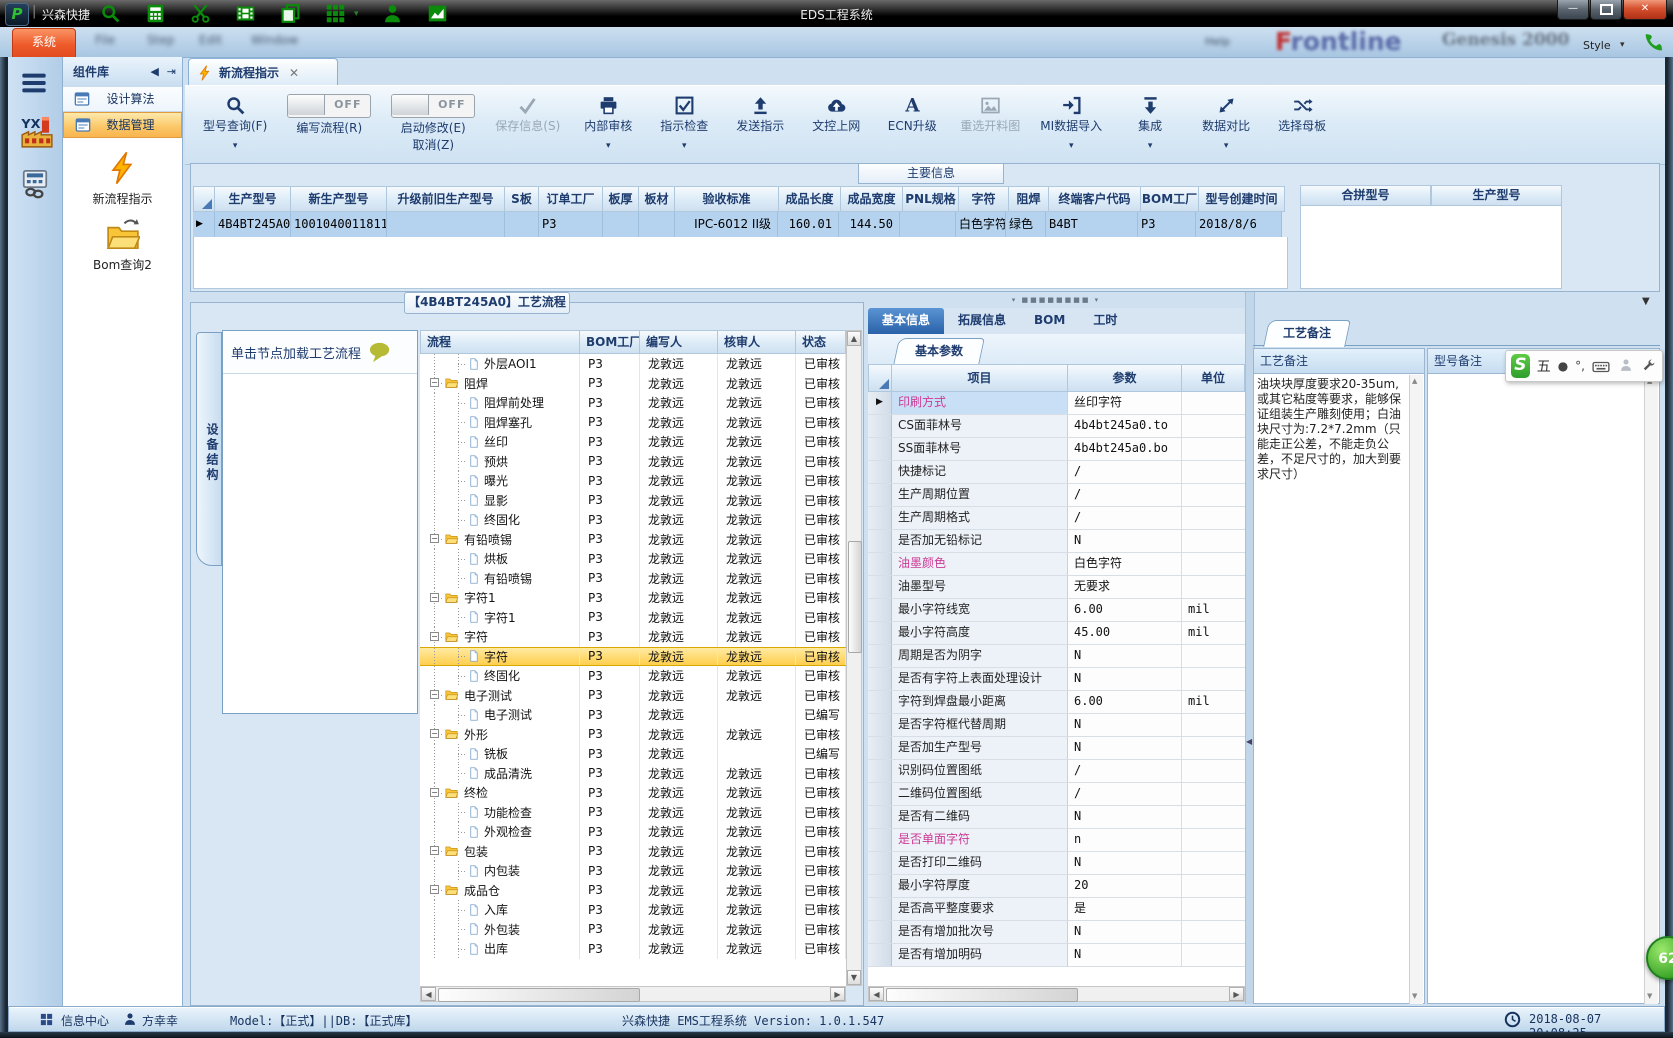  I want to click on tree-row-字符1: − 字符1 P3 龙敦远 龙敦远 已审核, so click(633, 598).